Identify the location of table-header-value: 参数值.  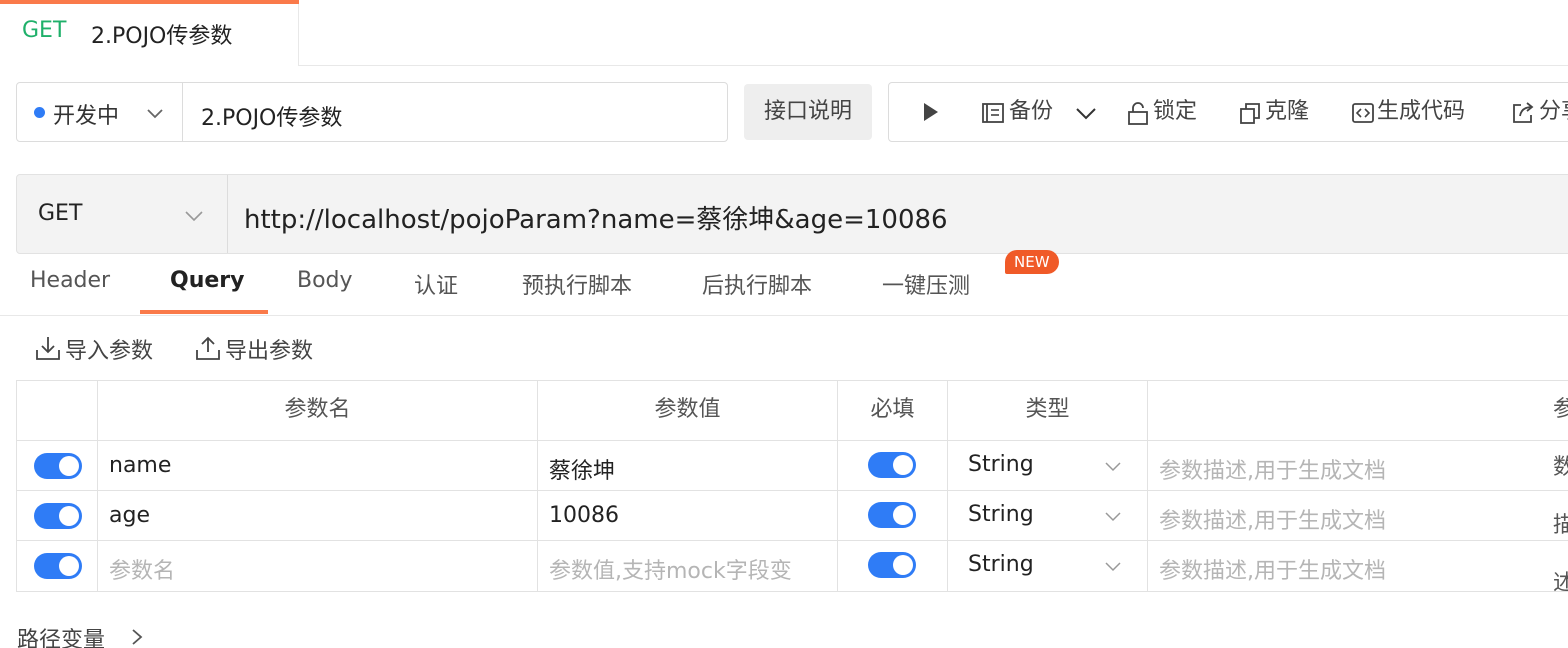
(688, 411).